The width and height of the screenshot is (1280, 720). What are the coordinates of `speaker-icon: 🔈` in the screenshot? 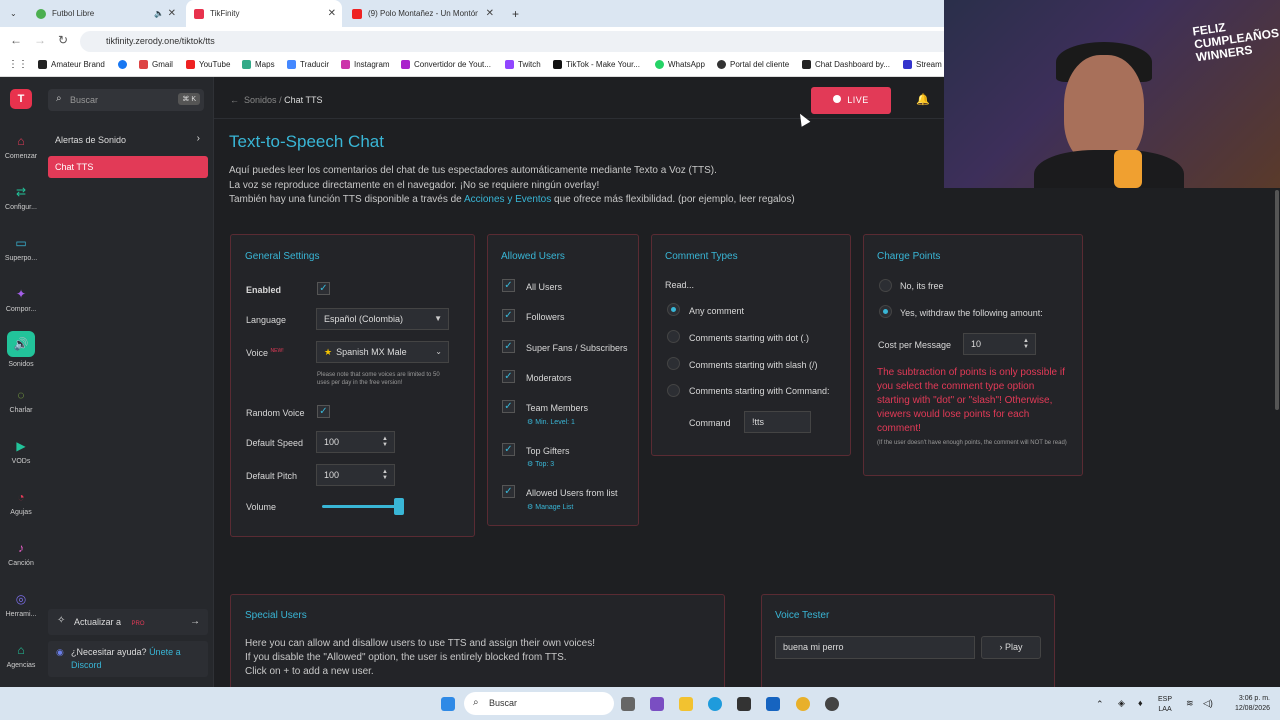 It's located at (159, 13).